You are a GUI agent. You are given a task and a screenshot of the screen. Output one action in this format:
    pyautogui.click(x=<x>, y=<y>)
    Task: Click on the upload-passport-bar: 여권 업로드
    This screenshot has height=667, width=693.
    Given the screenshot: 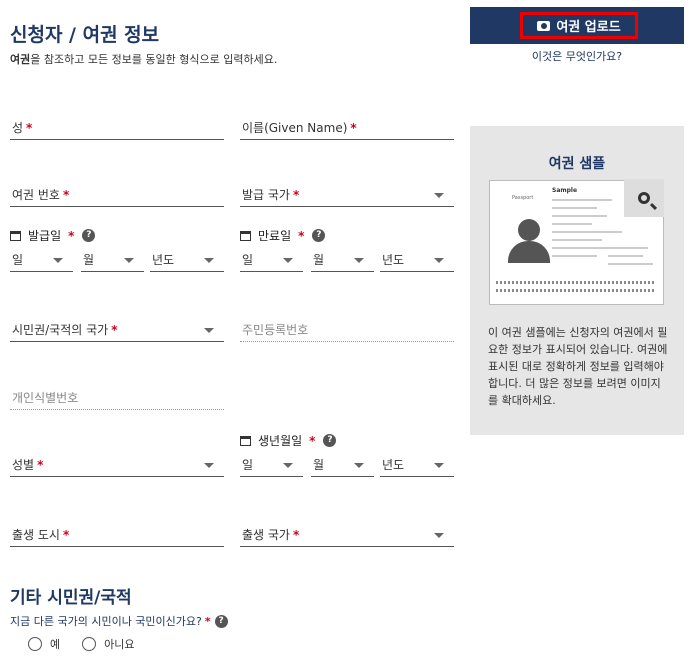 What is the action you would take?
    pyautogui.click(x=577, y=25)
    